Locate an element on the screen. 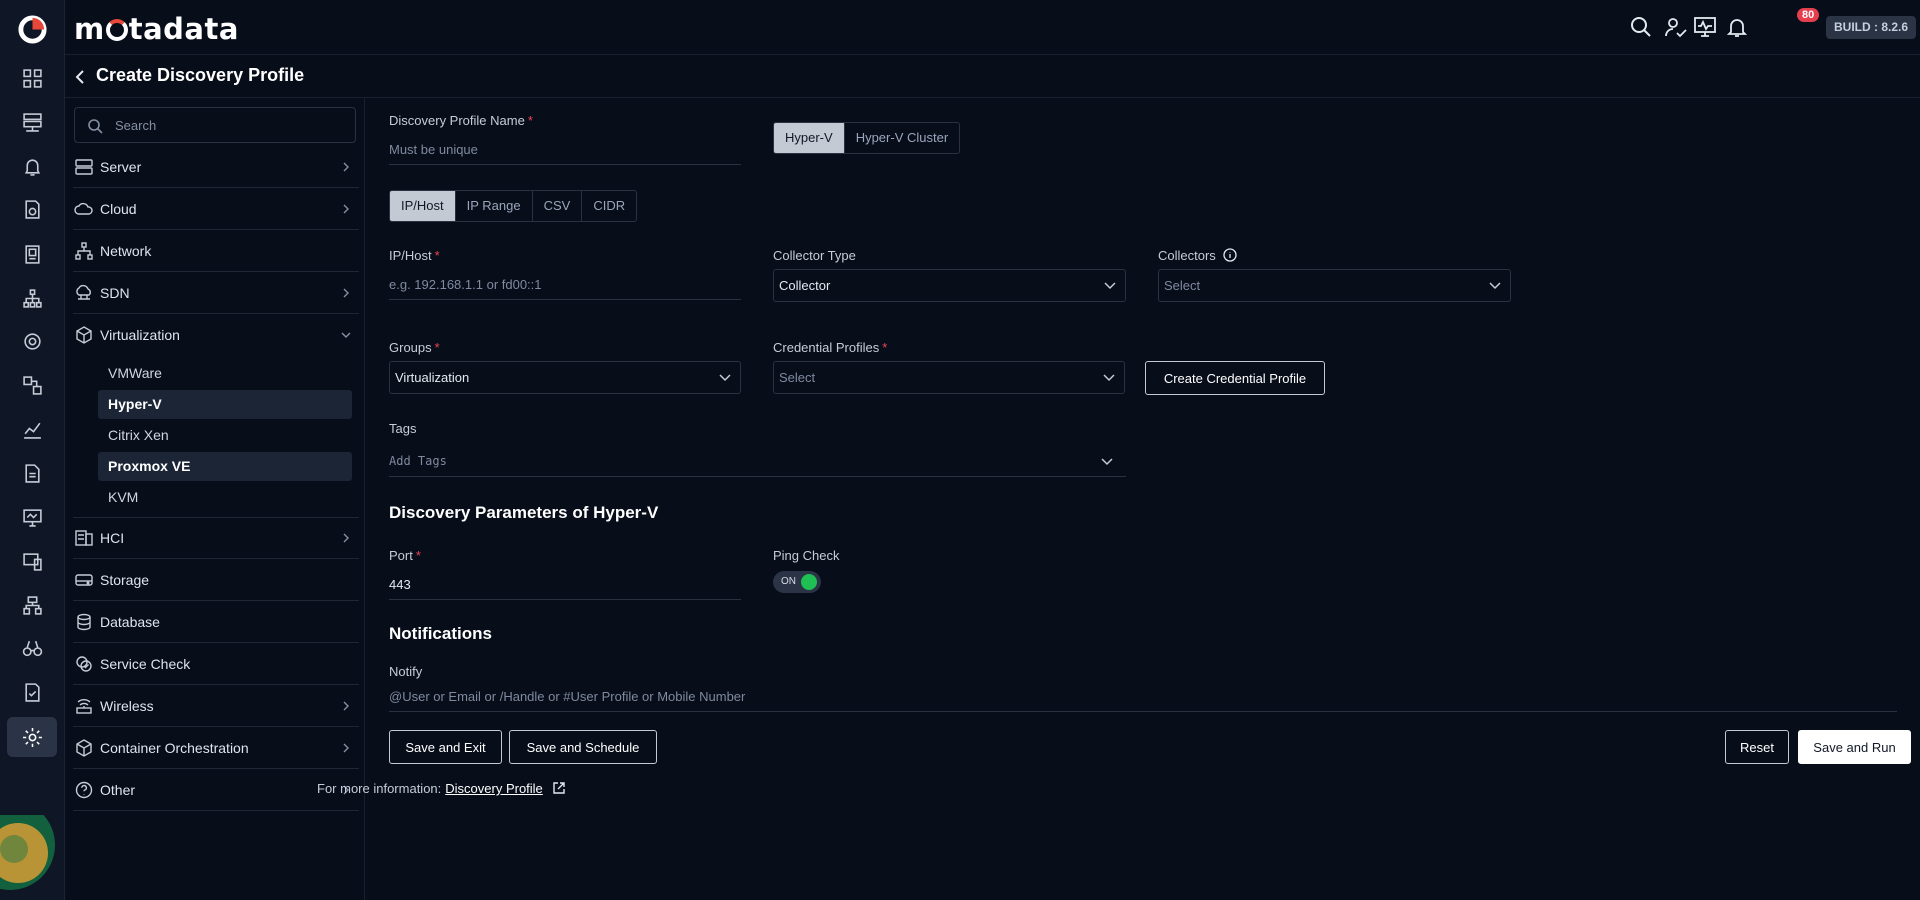 This screenshot has height=900, width=1920. user-check-icon is located at coordinates (1676, 27).